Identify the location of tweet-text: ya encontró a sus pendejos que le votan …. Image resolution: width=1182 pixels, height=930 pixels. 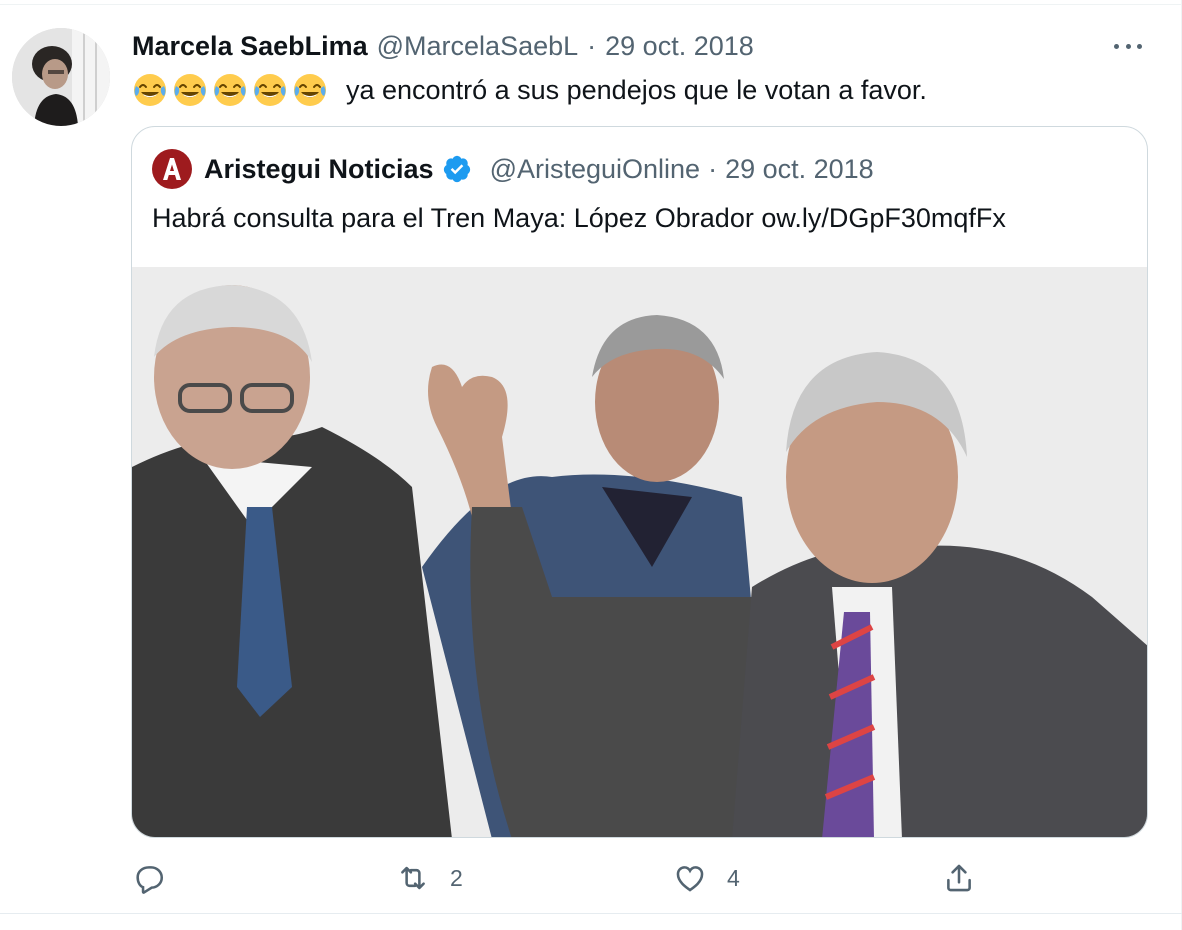
(636, 89).